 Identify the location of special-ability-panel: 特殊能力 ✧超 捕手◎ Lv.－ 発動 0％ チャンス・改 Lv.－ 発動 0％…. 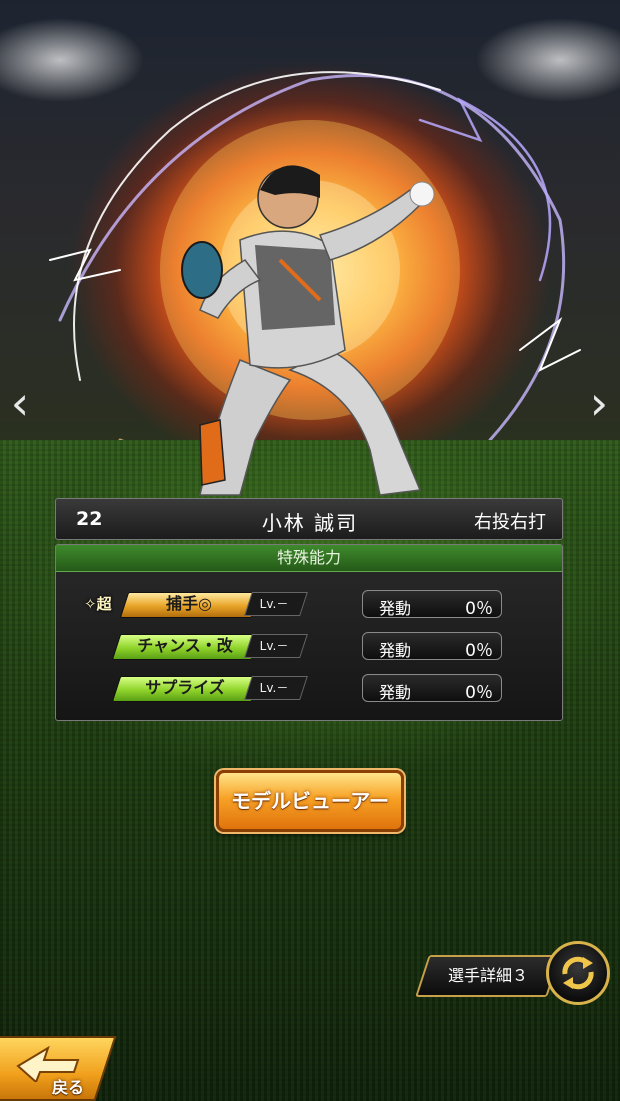
(309, 632).